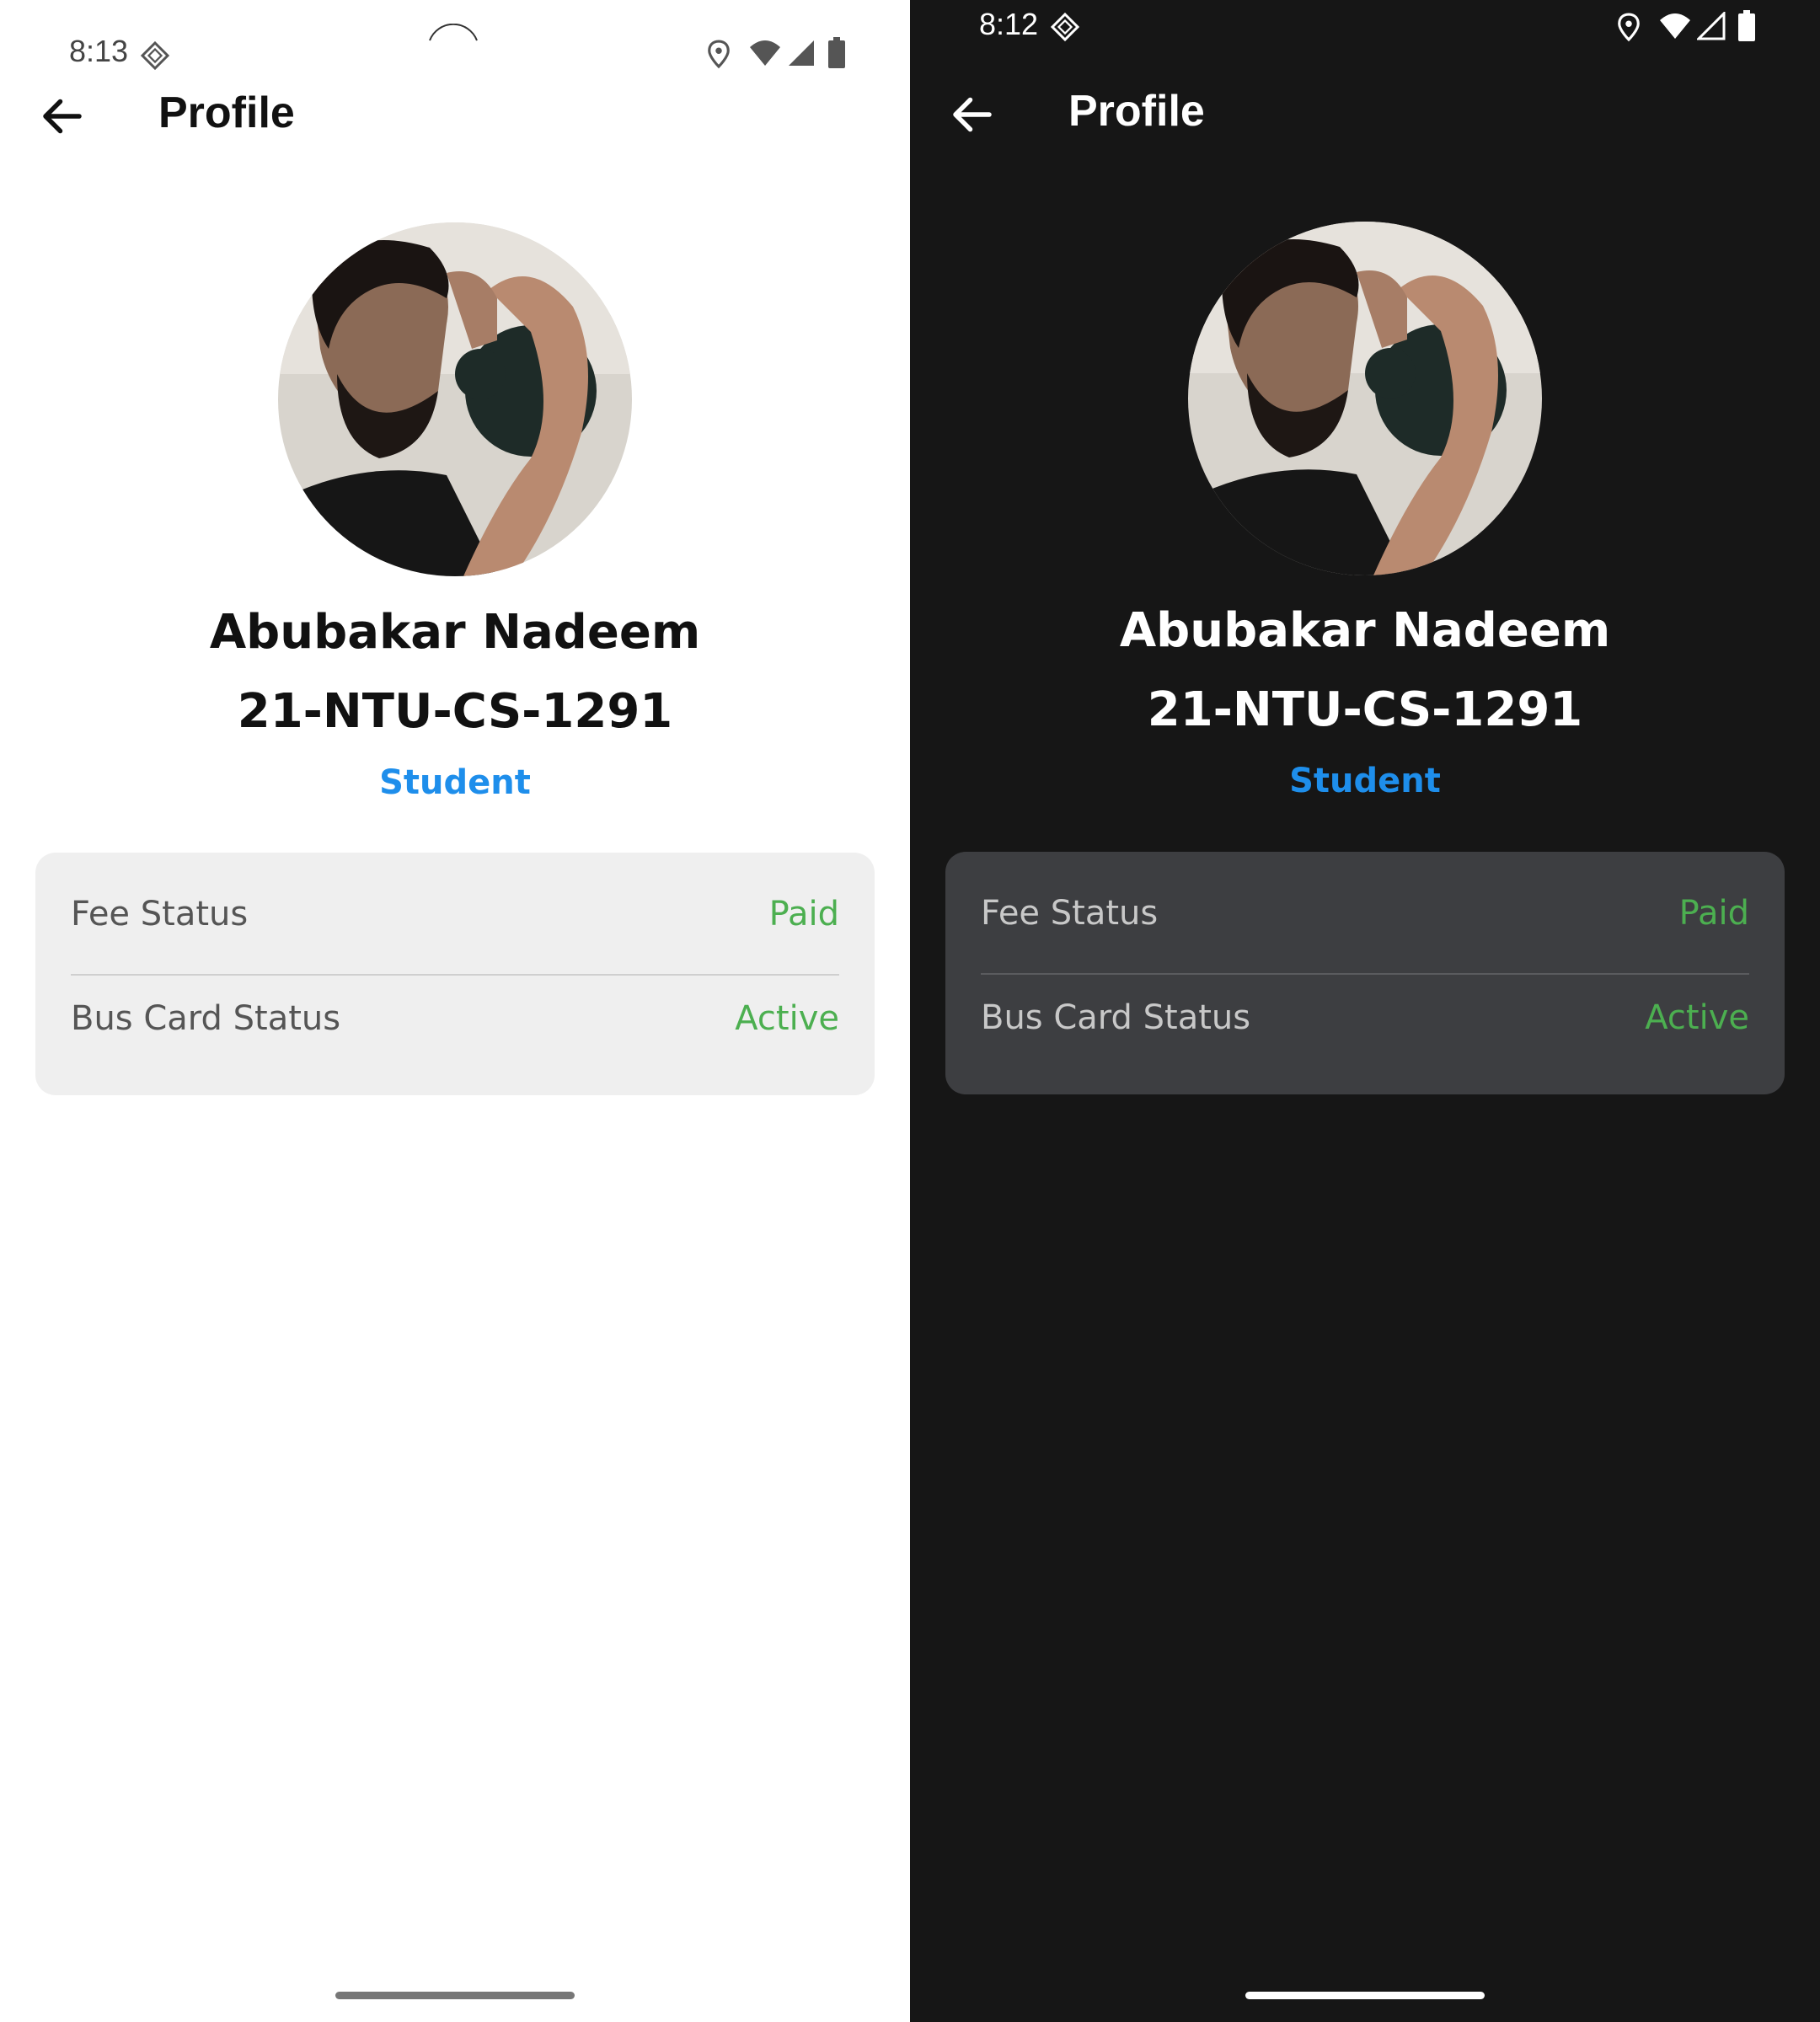 The height and width of the screenshot is (2022, 1820). I want to click on status-bar: 8:12, so click(1365, 46).